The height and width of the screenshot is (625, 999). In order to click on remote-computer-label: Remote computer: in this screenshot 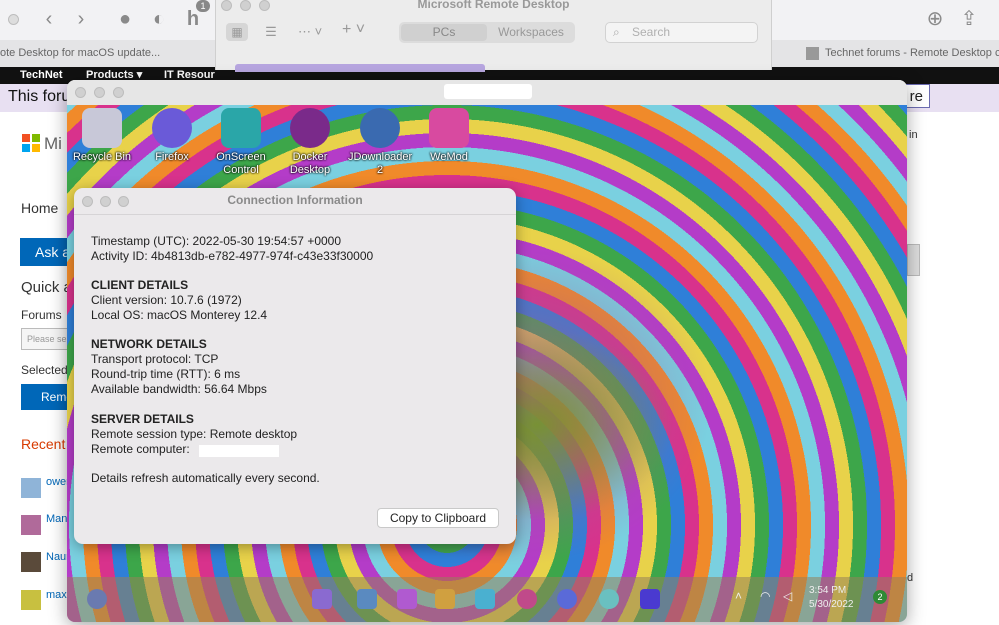, I will do `click(140, 449)`.